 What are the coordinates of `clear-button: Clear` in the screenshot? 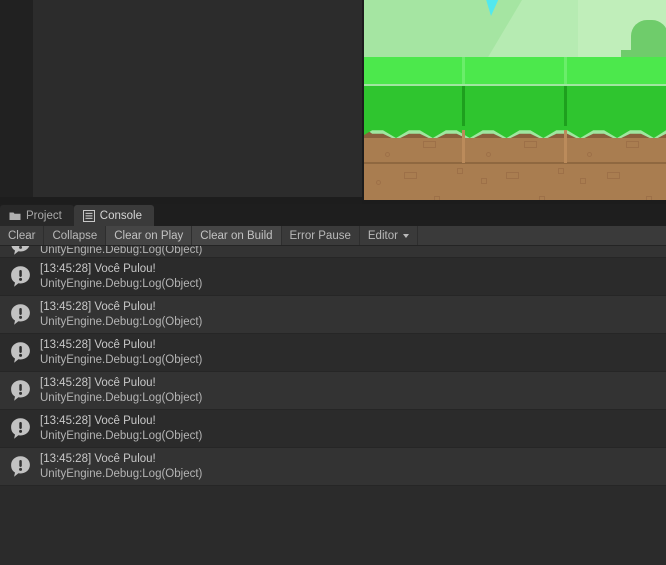 It's located at (22, 235).